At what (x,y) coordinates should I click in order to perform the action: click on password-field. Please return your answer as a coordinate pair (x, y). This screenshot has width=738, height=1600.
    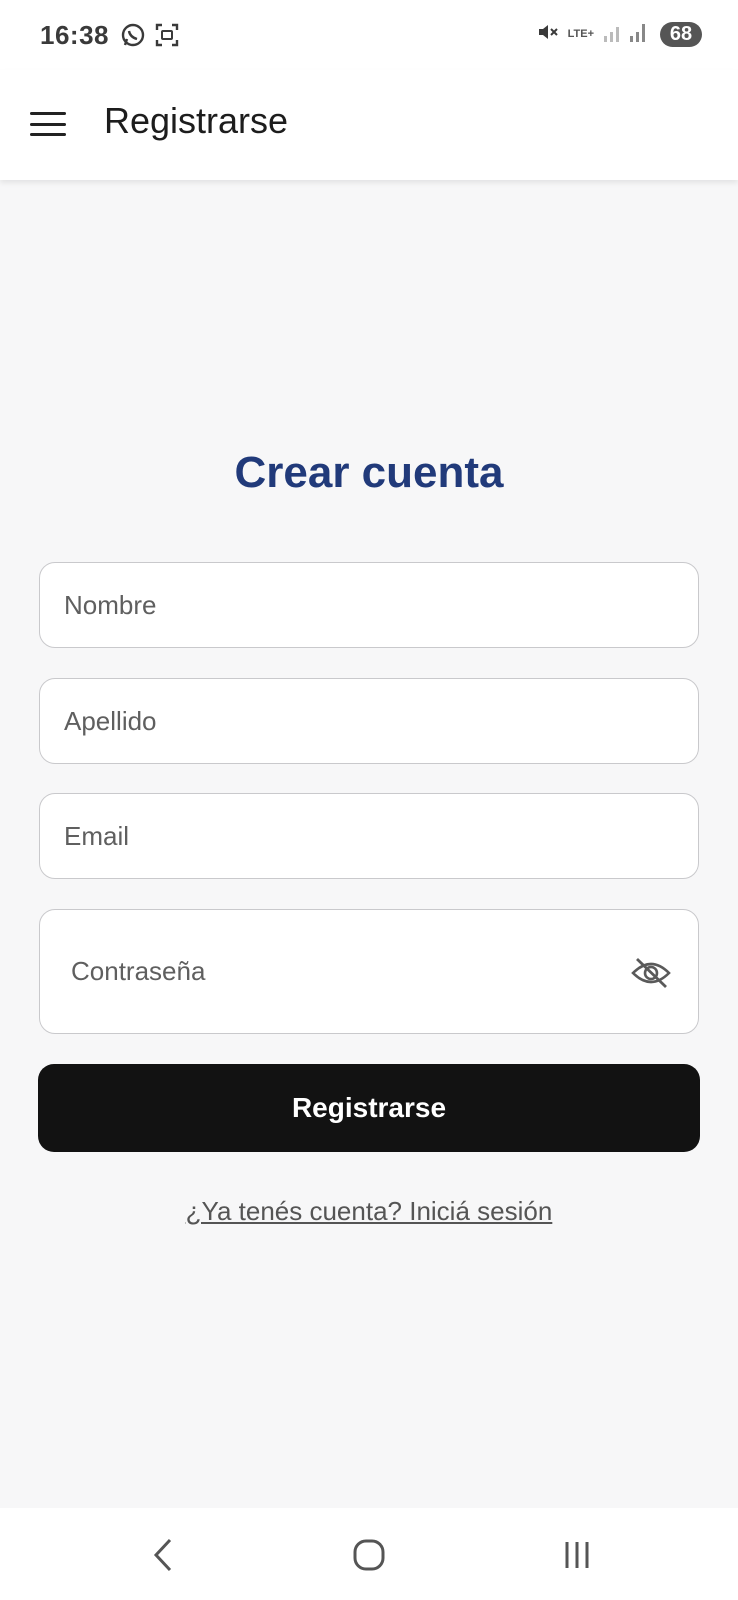
    Looking at the image, I should click on (369, 971).